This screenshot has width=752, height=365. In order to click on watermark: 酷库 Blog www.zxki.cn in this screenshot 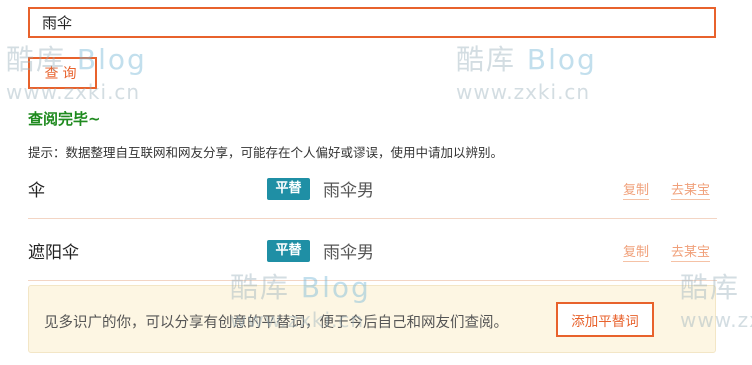, I will do `click(526, 71)`.